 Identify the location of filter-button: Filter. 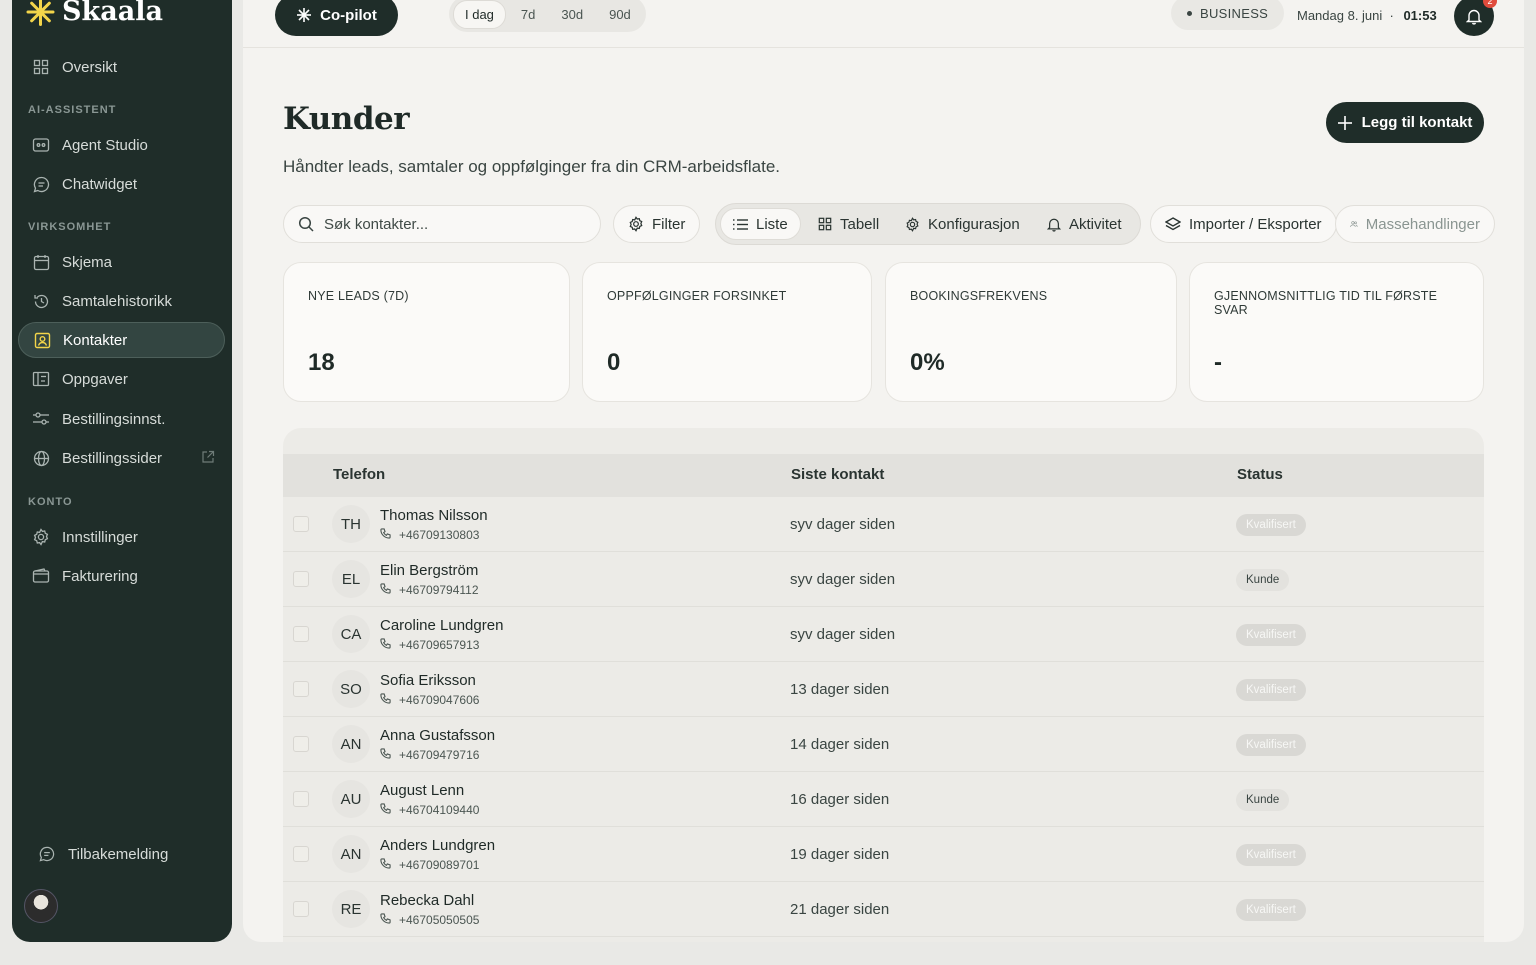
(657, 224).